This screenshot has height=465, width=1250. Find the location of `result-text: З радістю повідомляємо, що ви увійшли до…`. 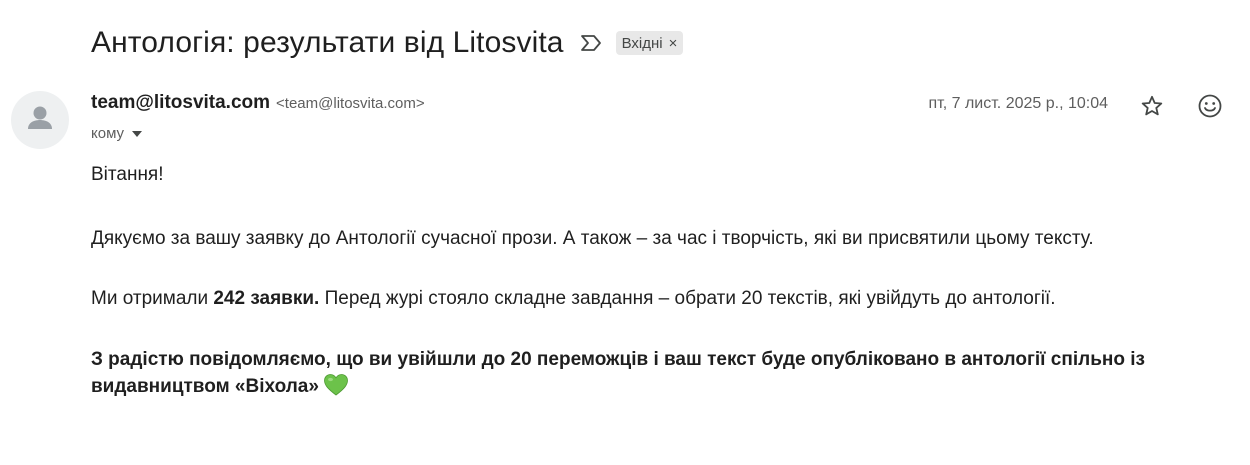

result-text: З радістю повідомляємо, що ви увійшли до… is located at coordinates (618, 373).